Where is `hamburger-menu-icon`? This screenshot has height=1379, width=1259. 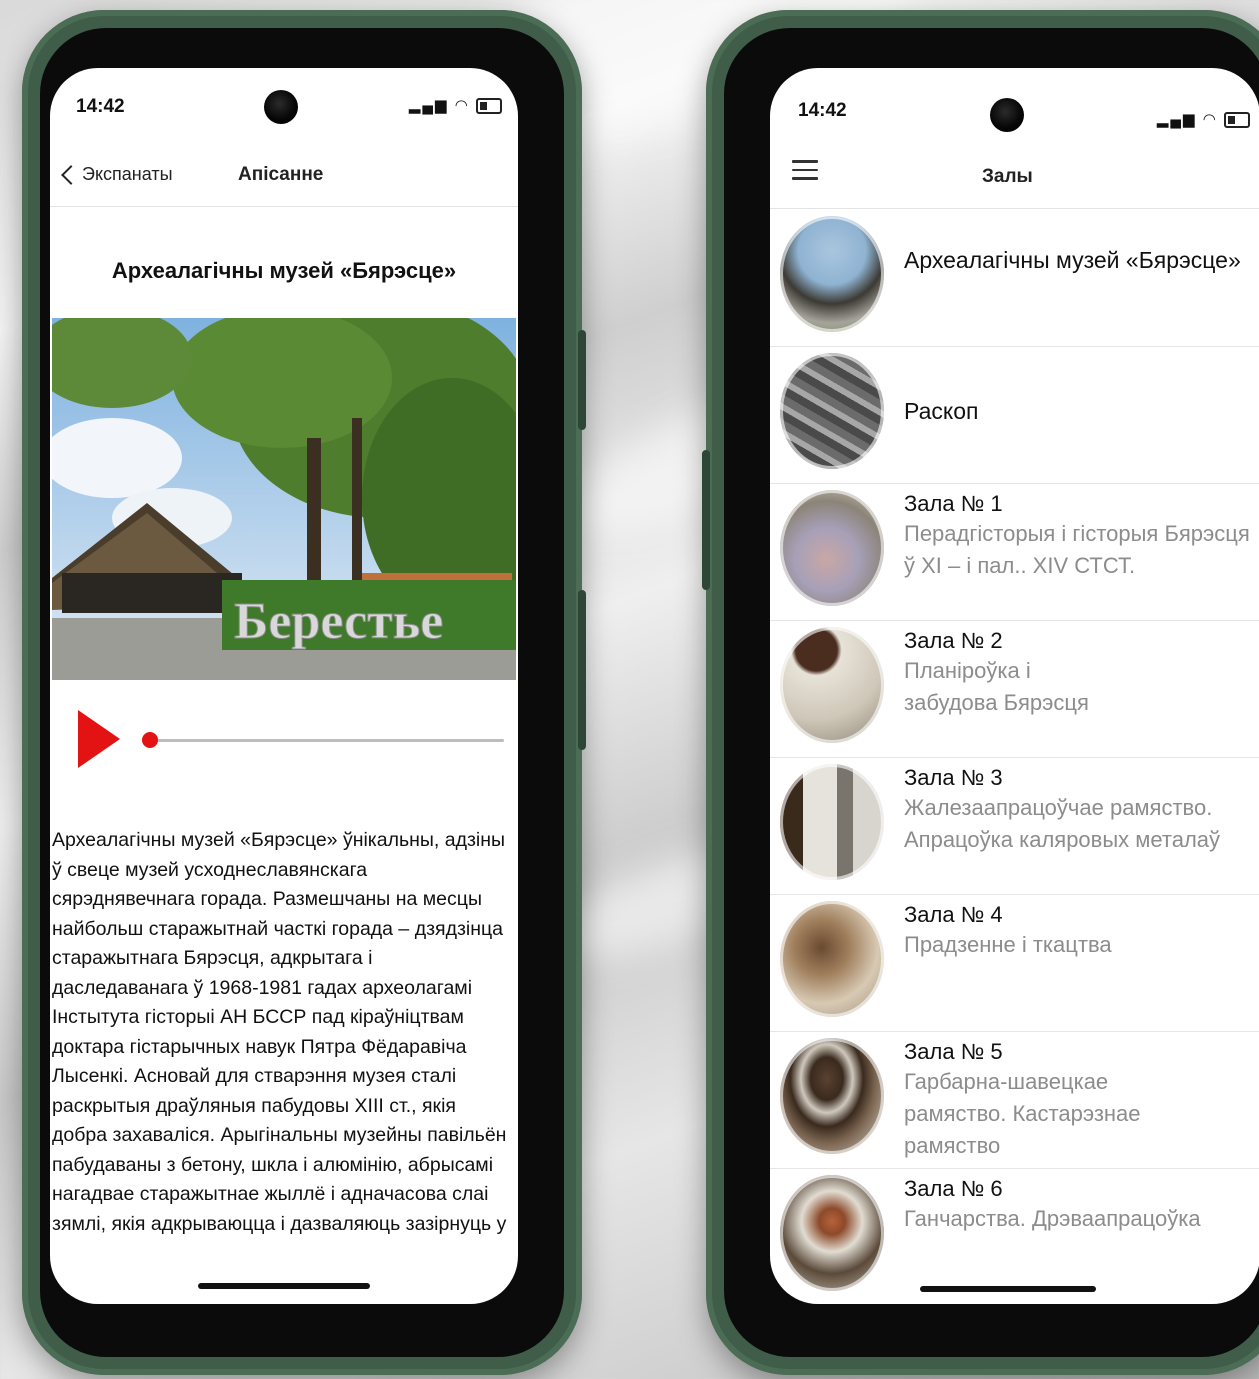
hamburger-menu-icon is located at coordinates (805, 173).